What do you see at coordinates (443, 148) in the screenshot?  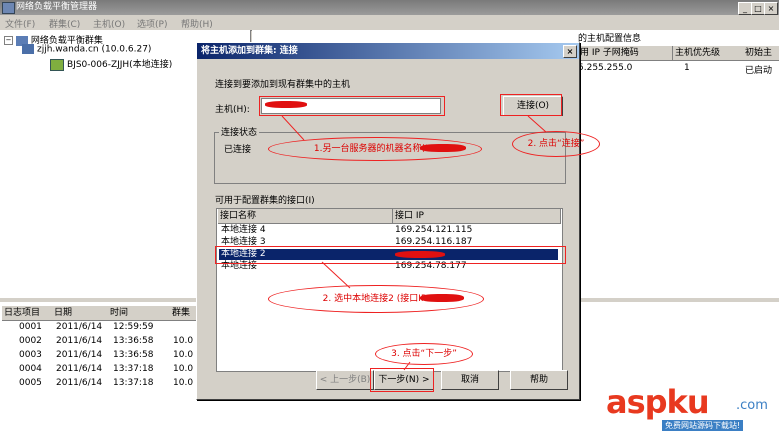 I see `redacted-ip-note` at bounding box center [443, 148].